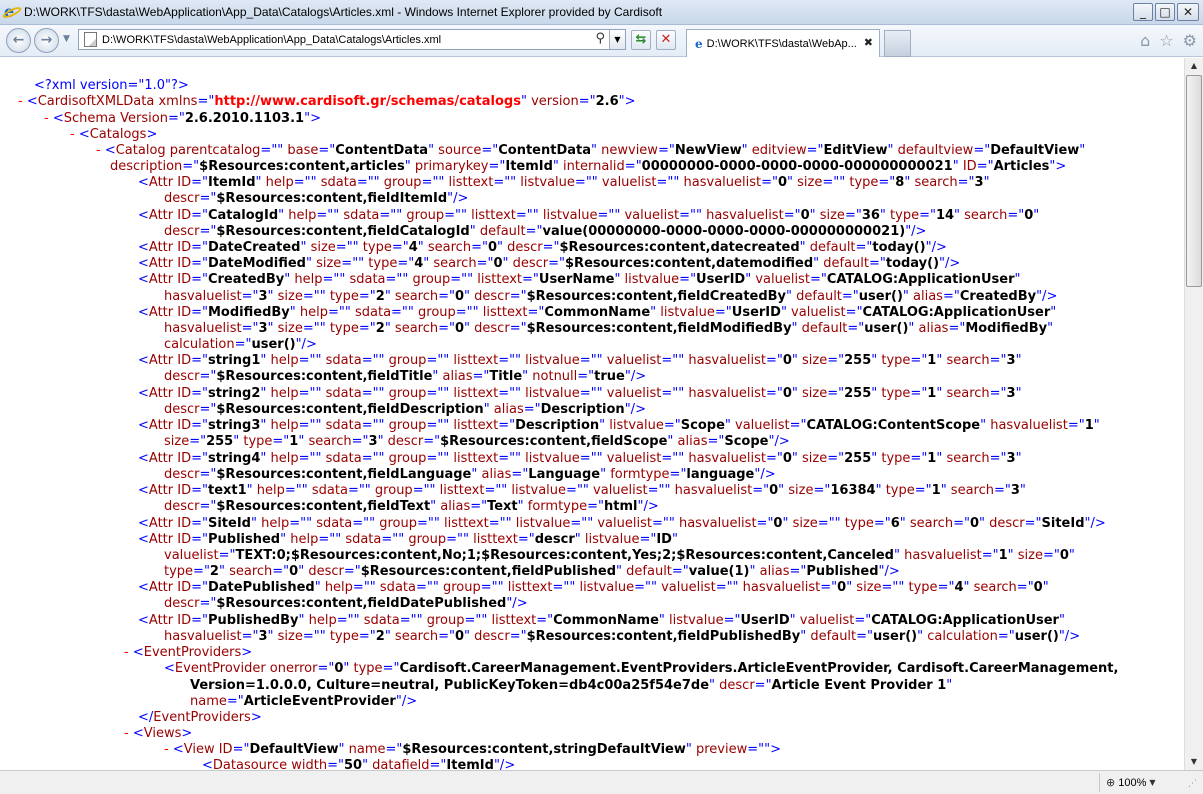 The height and width of the screenshot is (794, 1203). Describe the element at coordinates (1188, 12) in the screenshot. I see `close-button: ✕` at that location.